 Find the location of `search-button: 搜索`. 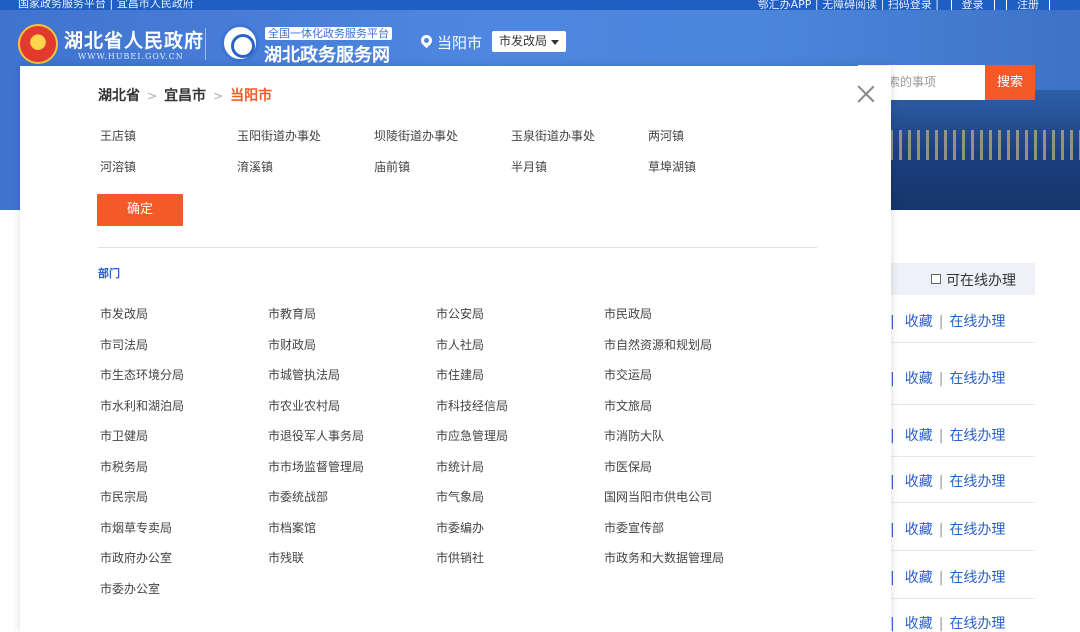

search-button: 搜索 is located at coordinates (1010, 82).